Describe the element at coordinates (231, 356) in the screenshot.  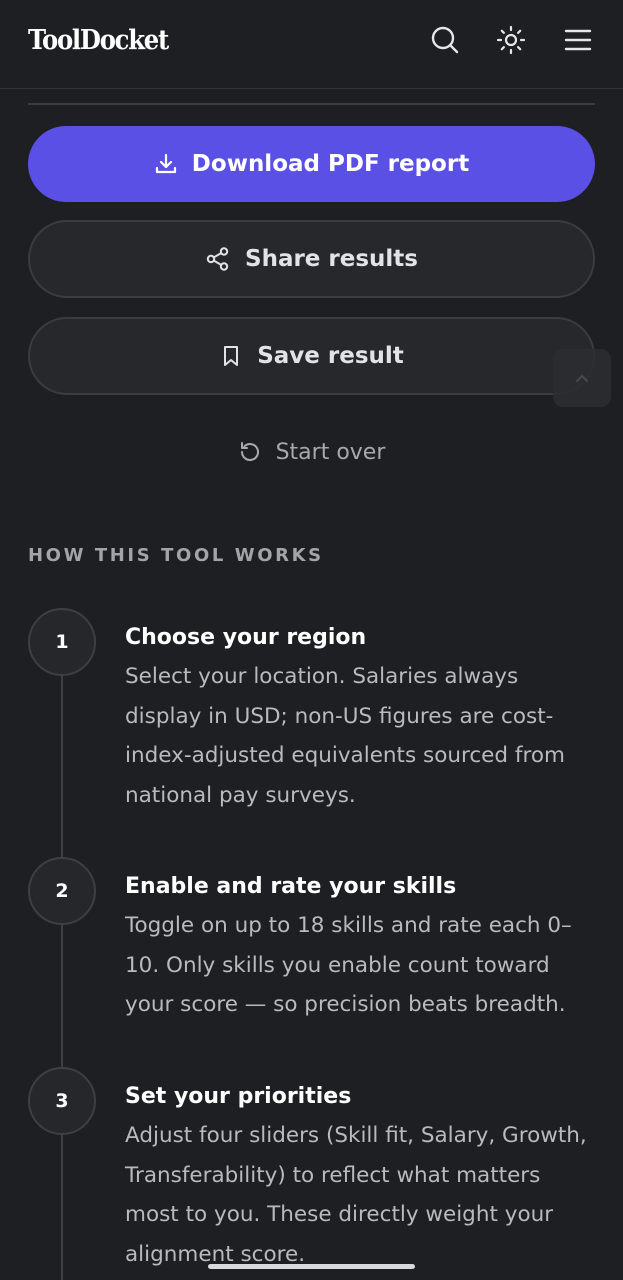
I see `bookmark-icon` at that location.